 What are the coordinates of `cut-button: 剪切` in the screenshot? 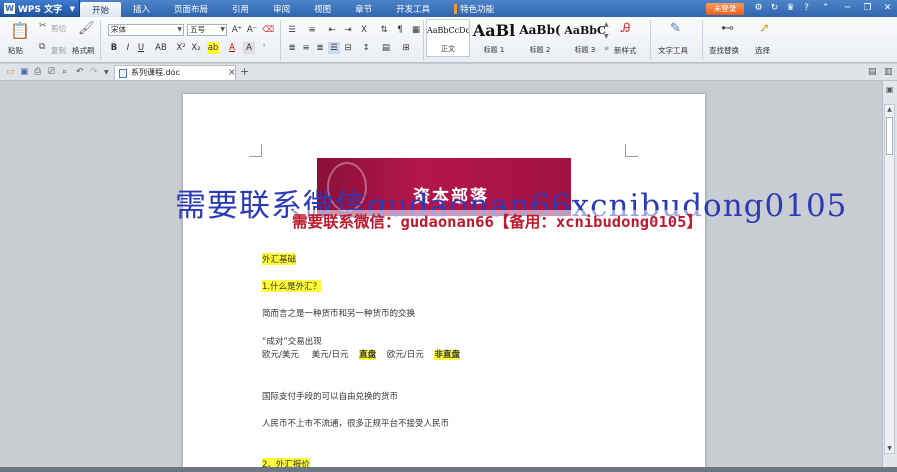 It's located at (58, 28).